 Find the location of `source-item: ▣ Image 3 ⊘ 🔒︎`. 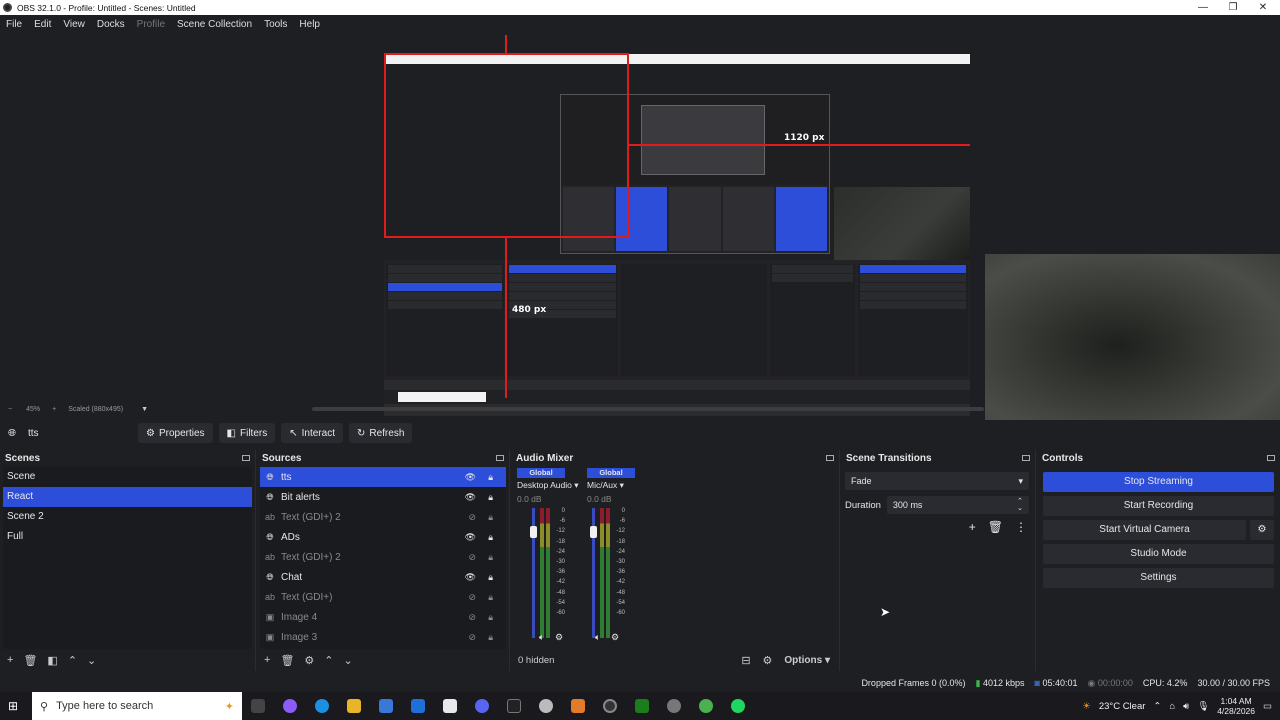

source-item: ▣ Image 3 ⊘ 🔒︎ is located at coordinates (383, 637).